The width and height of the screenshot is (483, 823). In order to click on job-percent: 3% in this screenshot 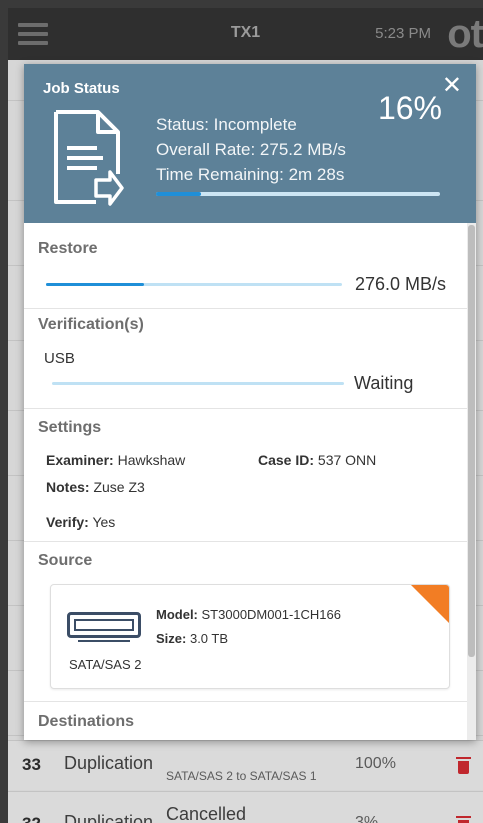, I will do `click(367, 818)`.